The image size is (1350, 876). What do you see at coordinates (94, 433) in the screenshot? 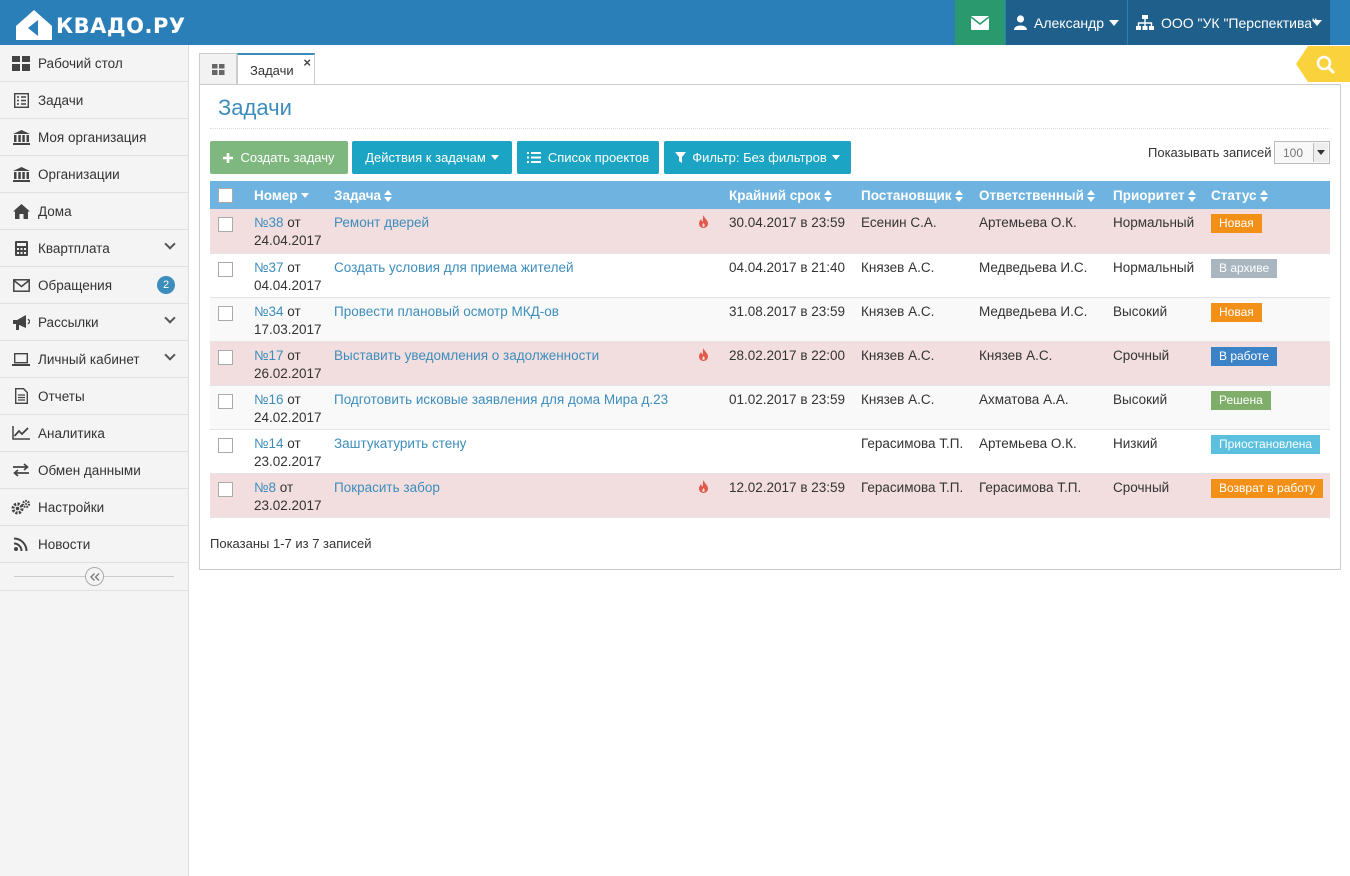
I see `sidebar-item-analytics: Аналитика` at bounding box center [94, 433].